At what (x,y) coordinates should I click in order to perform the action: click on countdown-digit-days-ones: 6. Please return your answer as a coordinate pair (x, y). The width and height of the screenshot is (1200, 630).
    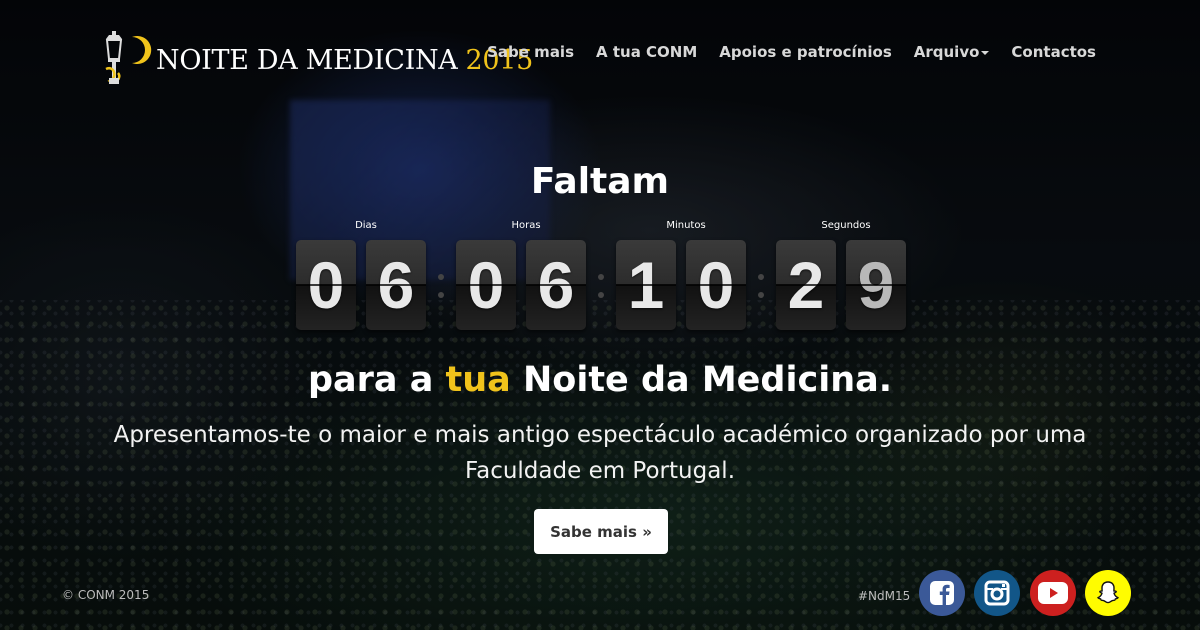
    Looking at the image, I should click on (396, 285).